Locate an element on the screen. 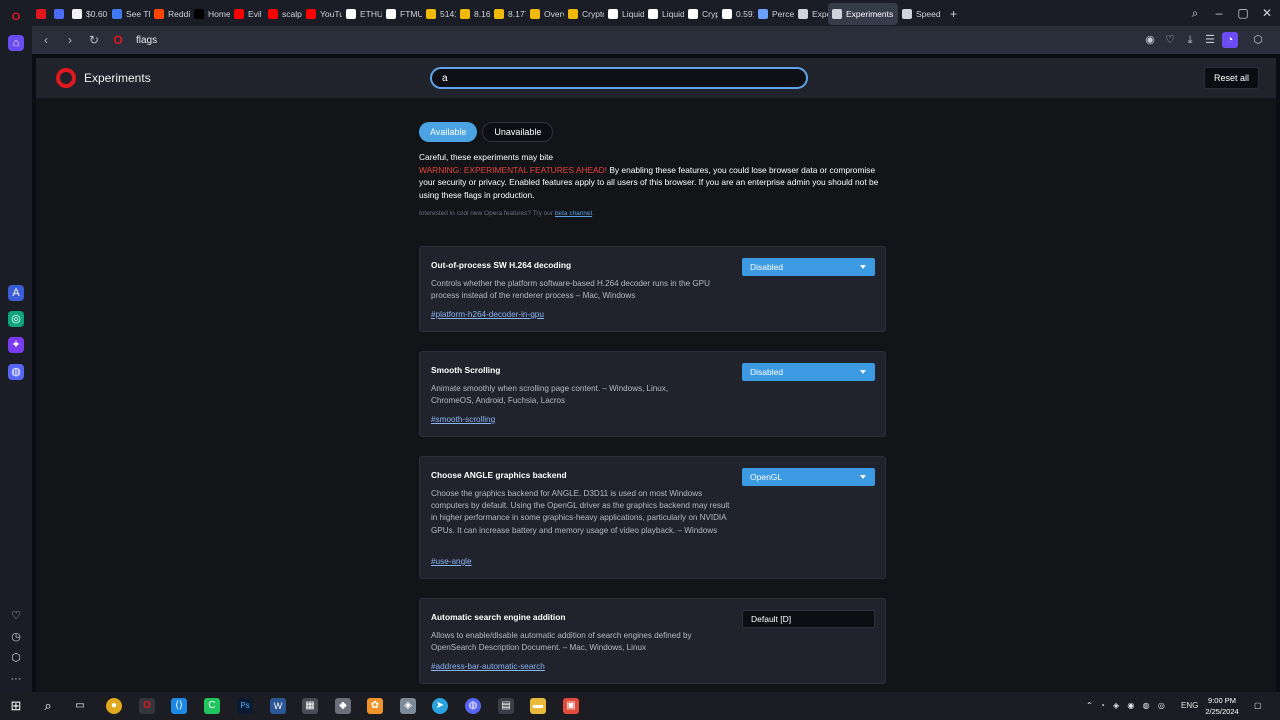  tab-unavailable: Unavailable is located at coordinates (518, 132).